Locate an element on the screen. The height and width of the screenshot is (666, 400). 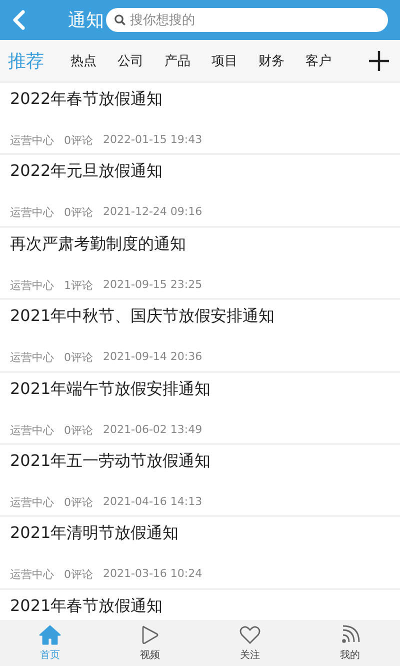
search-field: 搜你想搜的 is located at coordinates (247, 20).